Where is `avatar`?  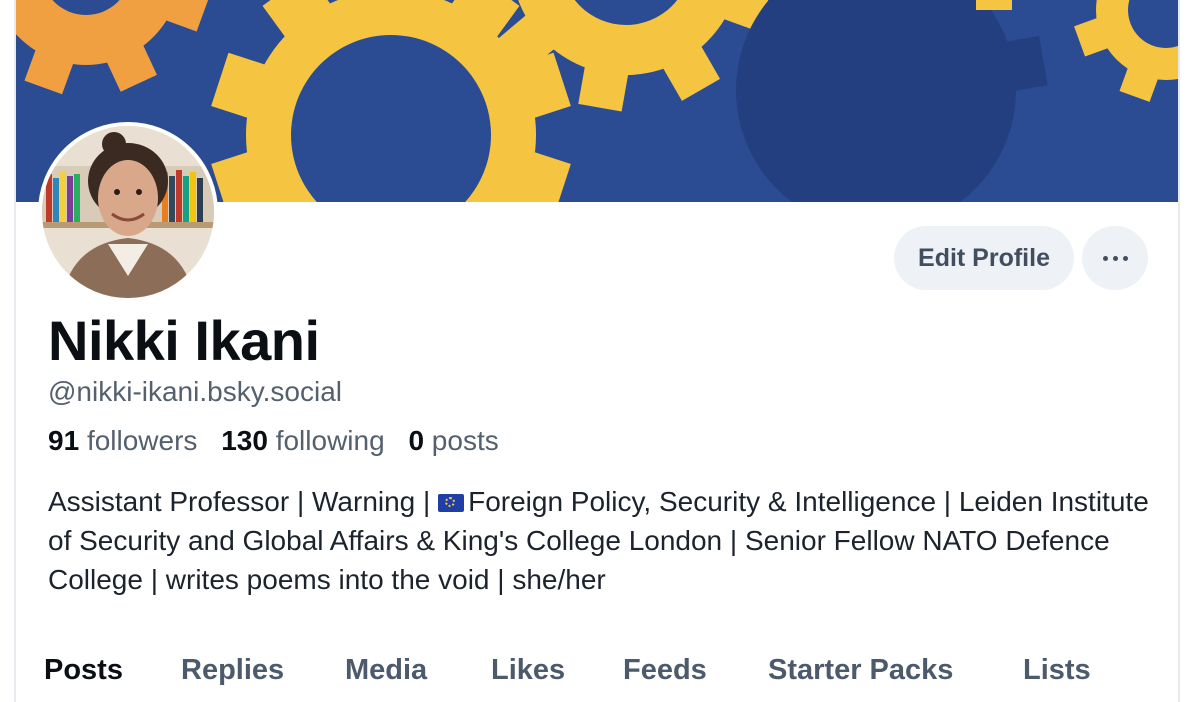 avatar is located at coordinates (128, 212).